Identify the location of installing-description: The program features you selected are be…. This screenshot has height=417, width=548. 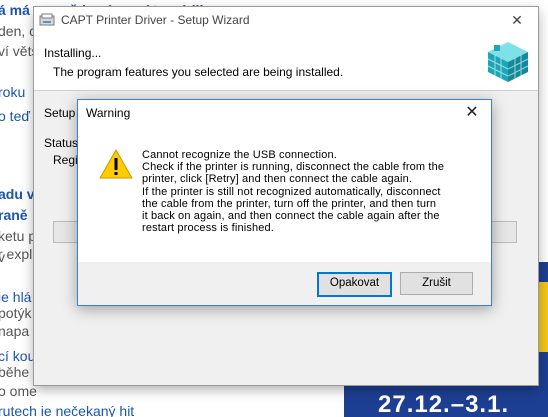
(198, 72).